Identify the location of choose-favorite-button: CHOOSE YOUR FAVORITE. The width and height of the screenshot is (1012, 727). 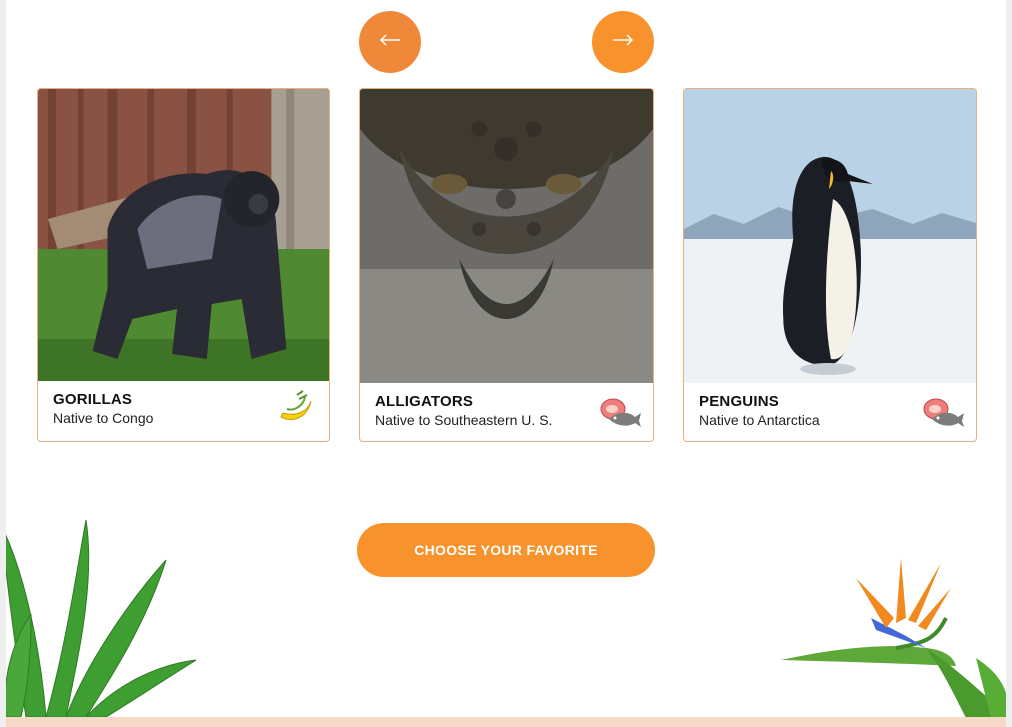
(506, 550).